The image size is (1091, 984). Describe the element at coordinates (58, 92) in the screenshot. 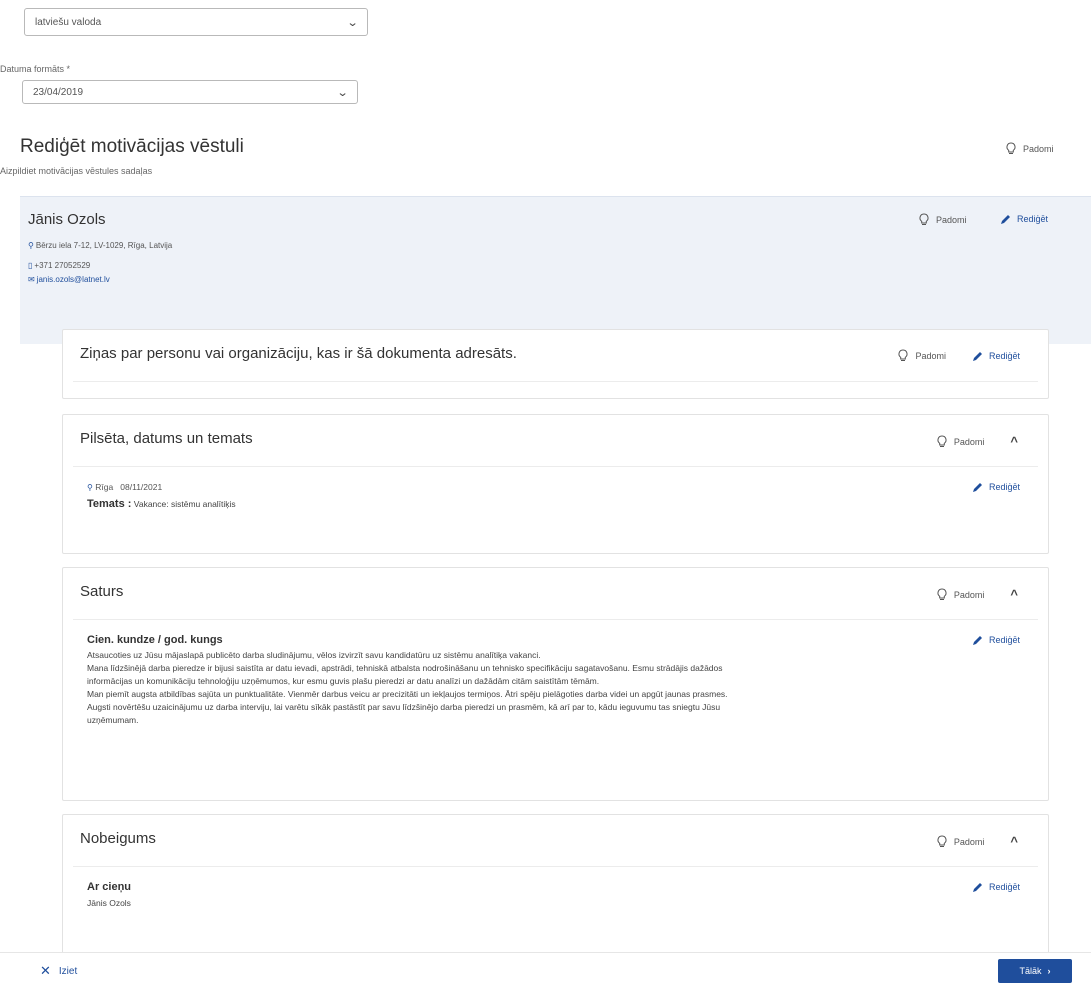

I see `date-format-value: 23/04/2019` at that location.